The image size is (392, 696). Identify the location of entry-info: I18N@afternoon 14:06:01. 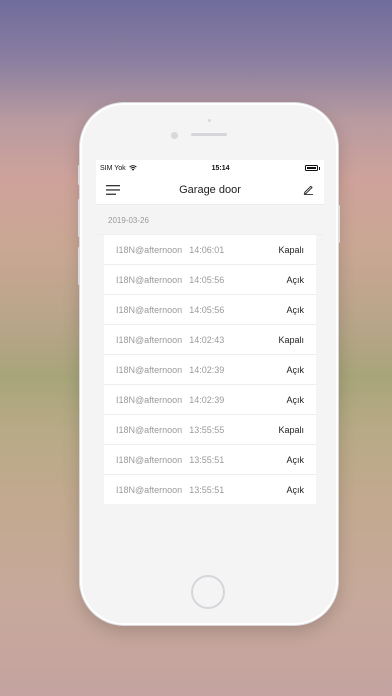
(170, 250).